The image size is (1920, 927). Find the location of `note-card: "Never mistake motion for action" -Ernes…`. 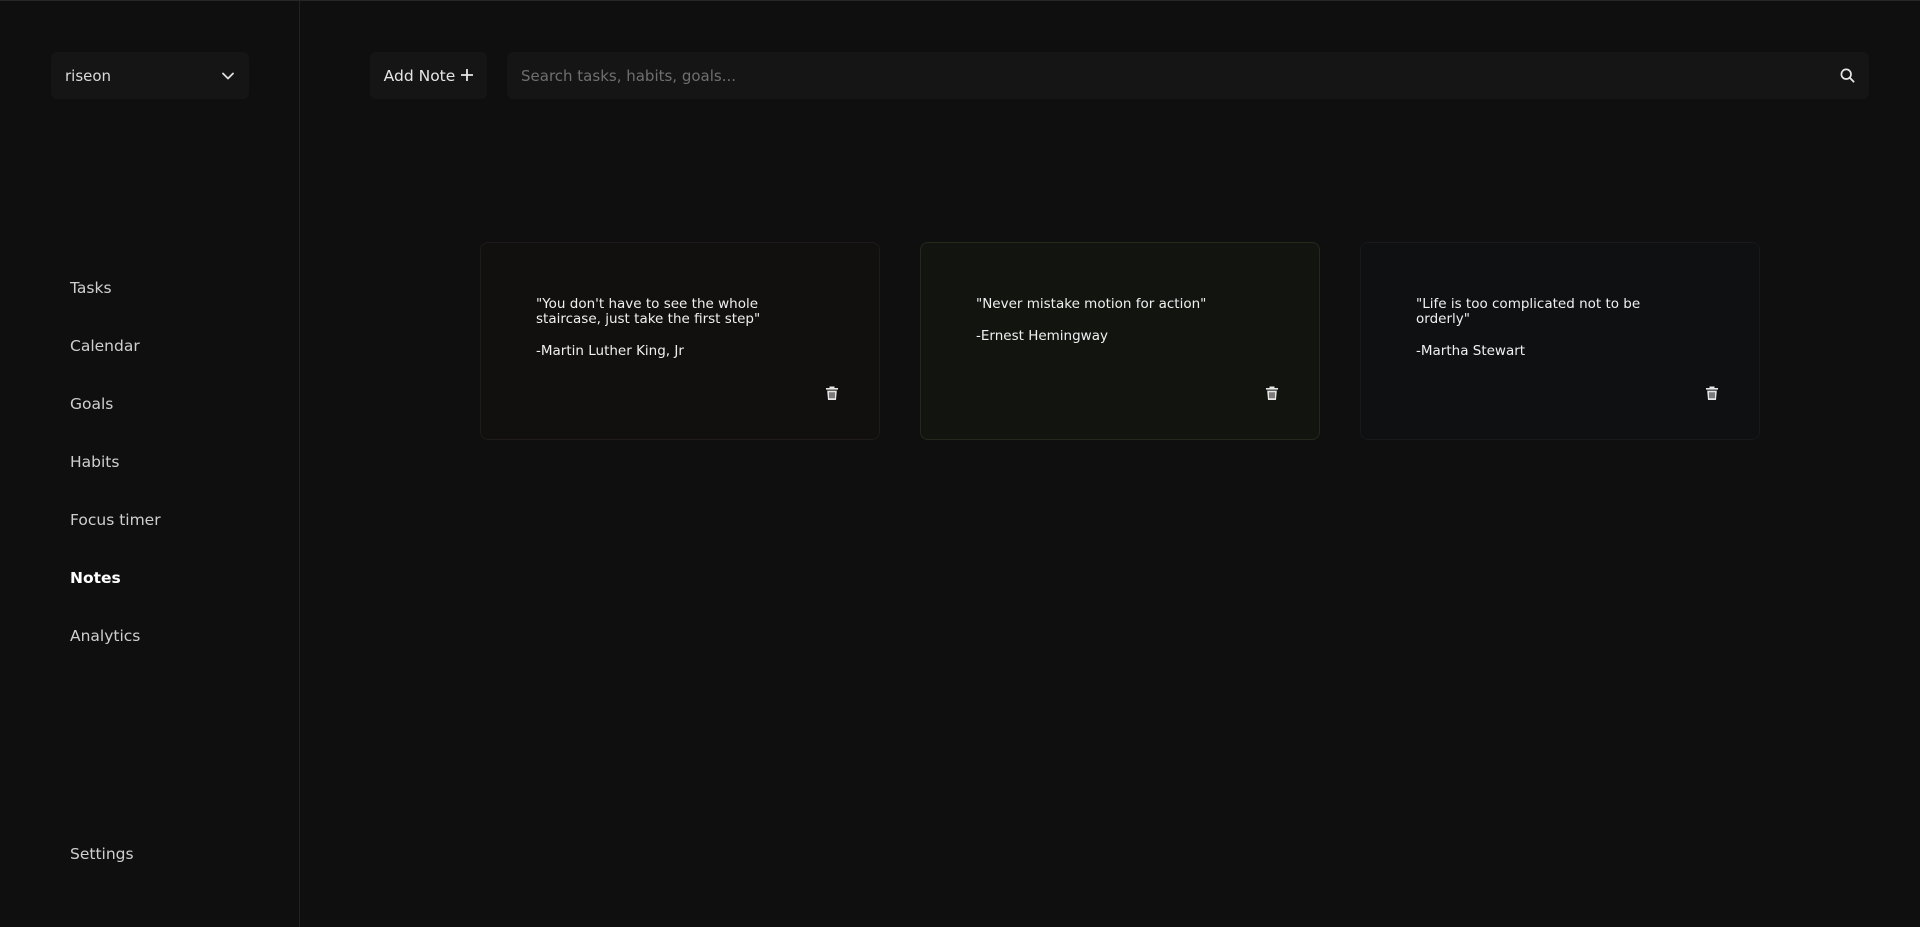

note-card: "Never mistake motion for action" -Ernes… is located at coordinates (1120, 341).